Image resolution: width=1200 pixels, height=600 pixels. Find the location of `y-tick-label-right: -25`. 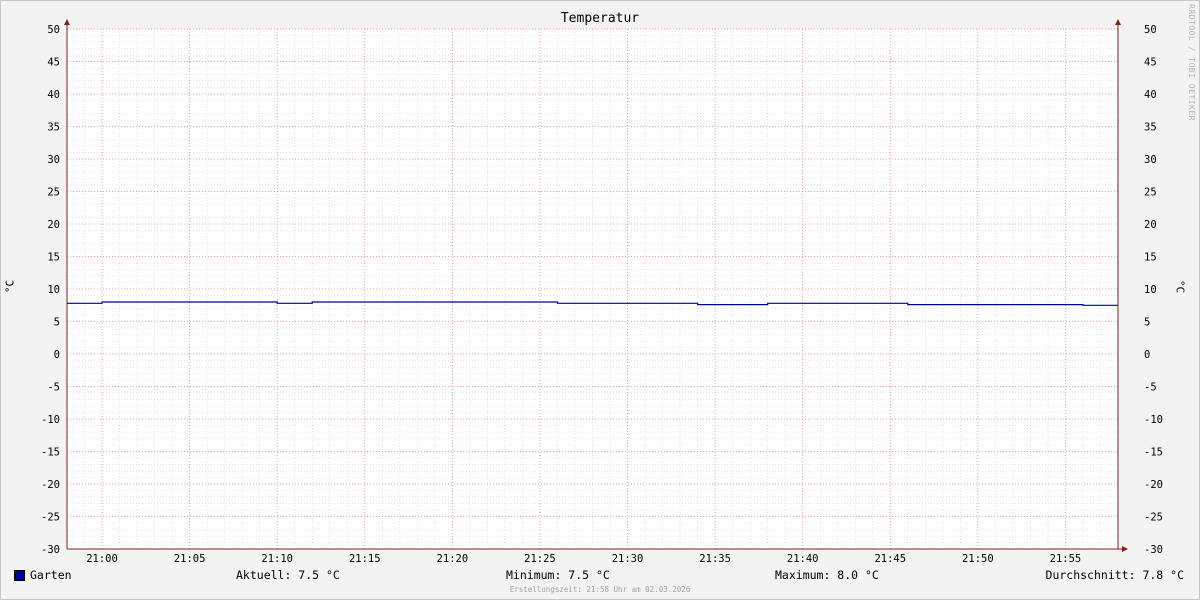

y-tick-label-right: -25 is located at coordinates (1153, 518).